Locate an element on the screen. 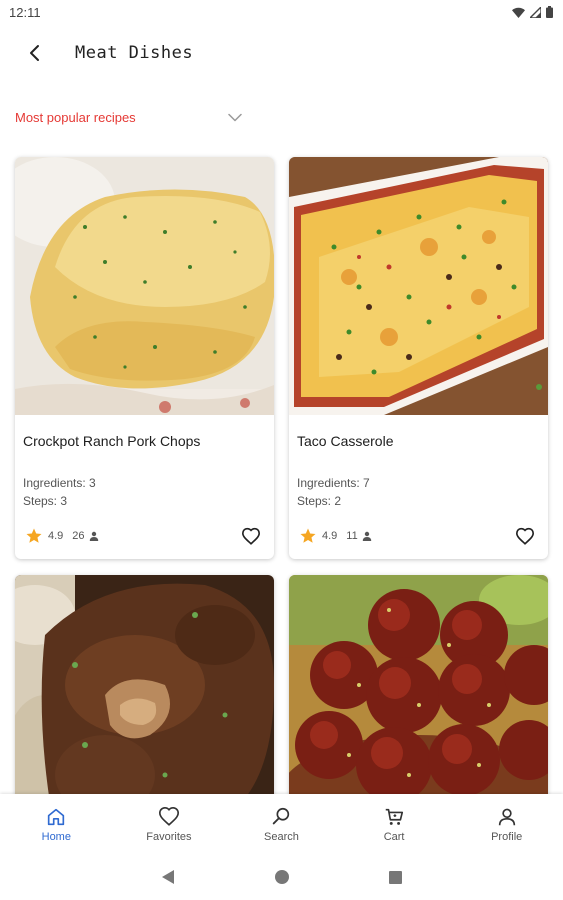  recipe-meta: Ingredients: 3 Steps: 3 is located at coordinates (59, 492).